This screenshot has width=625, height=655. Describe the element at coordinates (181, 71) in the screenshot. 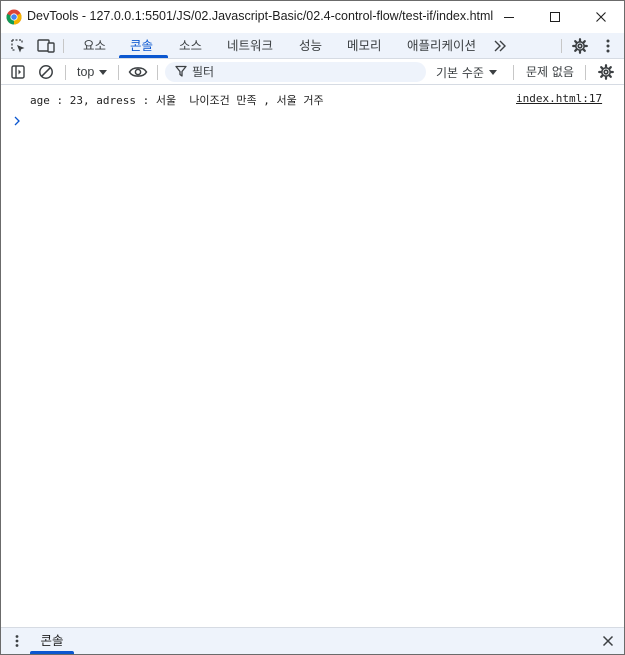

I see `filter-funnel-icon` at that location.